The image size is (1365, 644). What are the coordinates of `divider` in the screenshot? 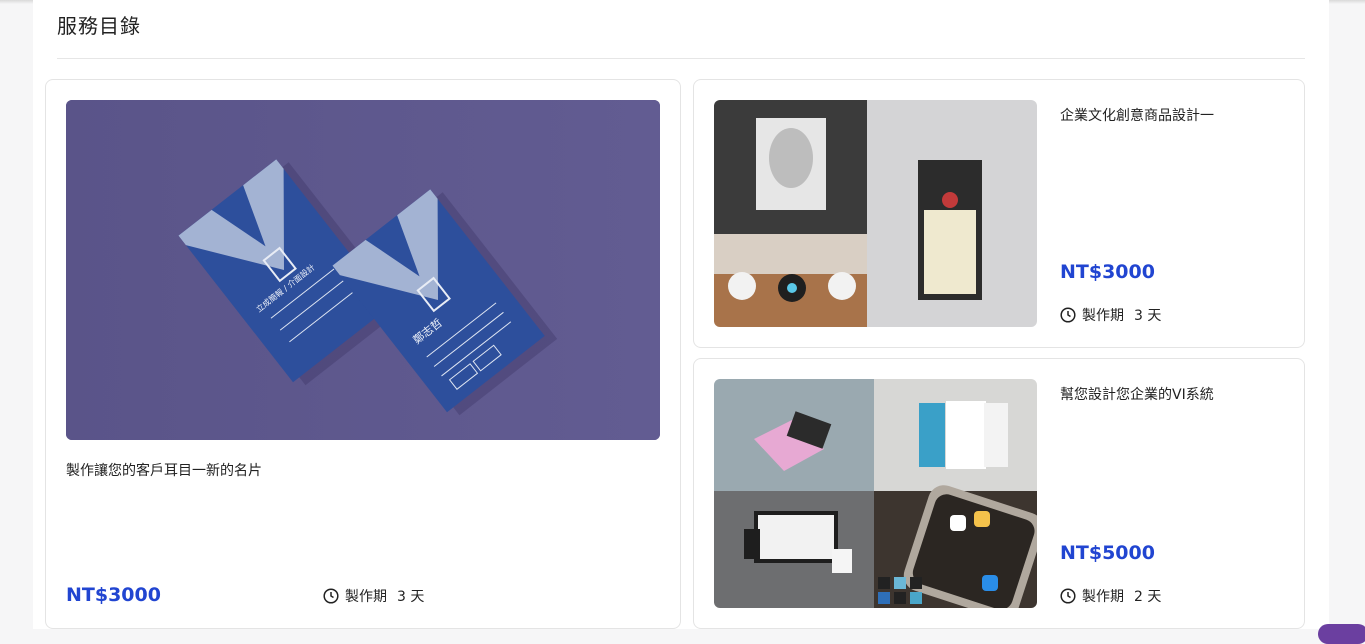 It's located at (681, 58).